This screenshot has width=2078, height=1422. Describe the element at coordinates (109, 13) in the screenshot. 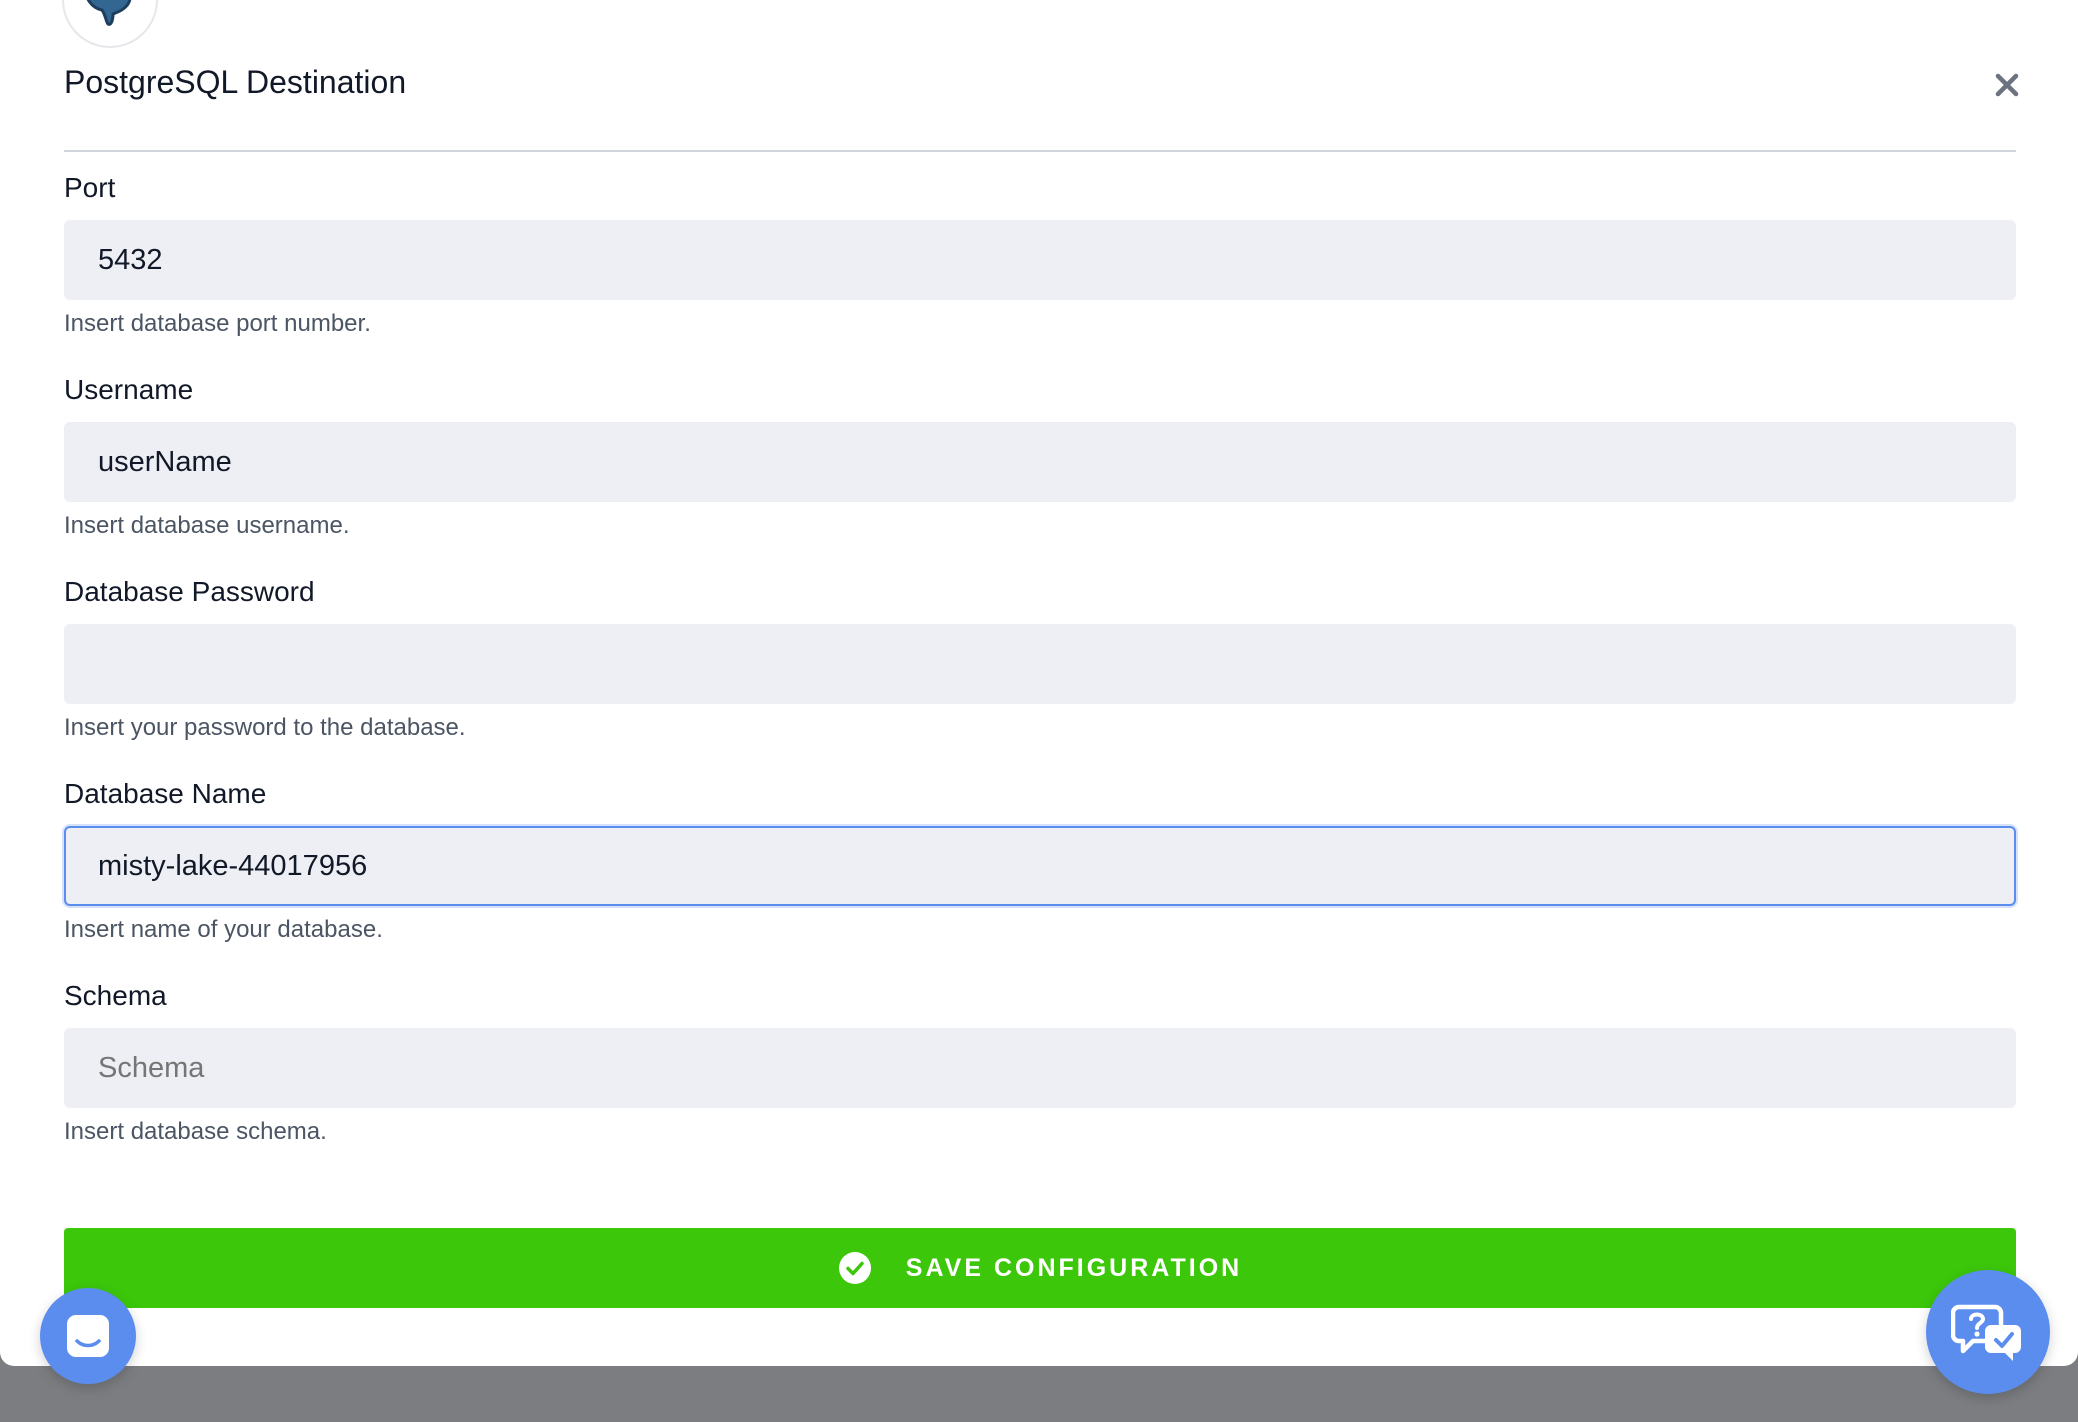

I see `postgresql-elephant-icon` at that location.